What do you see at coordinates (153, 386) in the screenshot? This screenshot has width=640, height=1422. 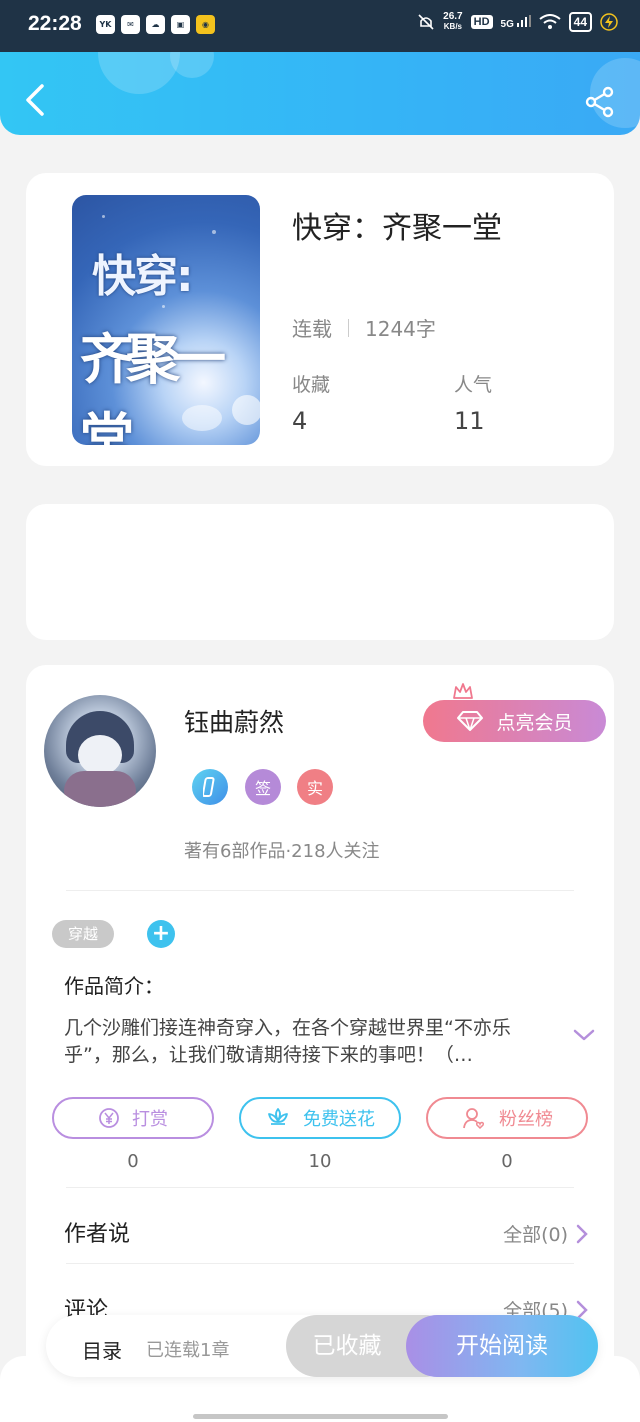 I see `cover-title-line2: 齐聚一堂` at bounding box center [153, 386].